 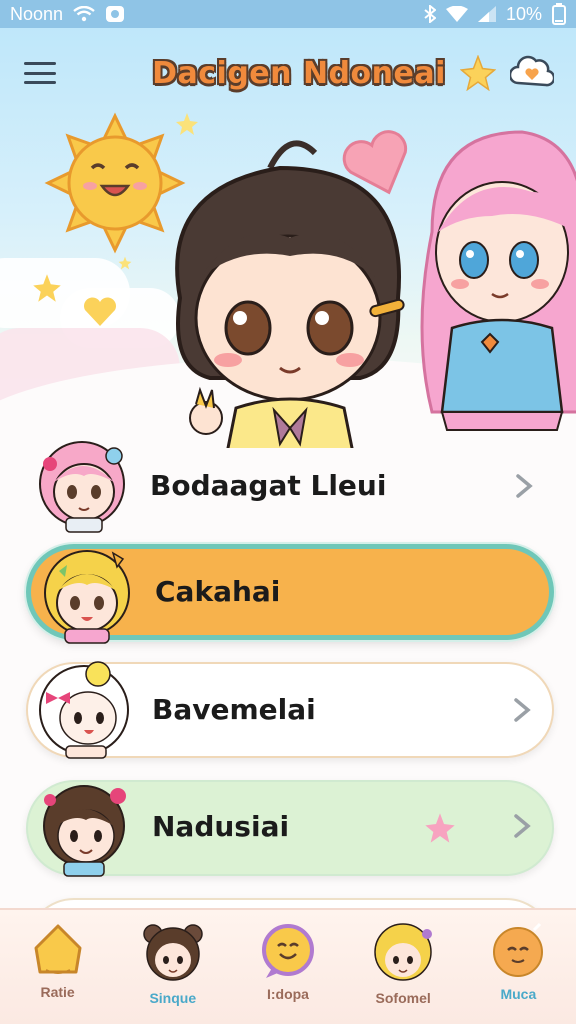 I want to click on hamburger-menu-button, so click(x=40, y=73).